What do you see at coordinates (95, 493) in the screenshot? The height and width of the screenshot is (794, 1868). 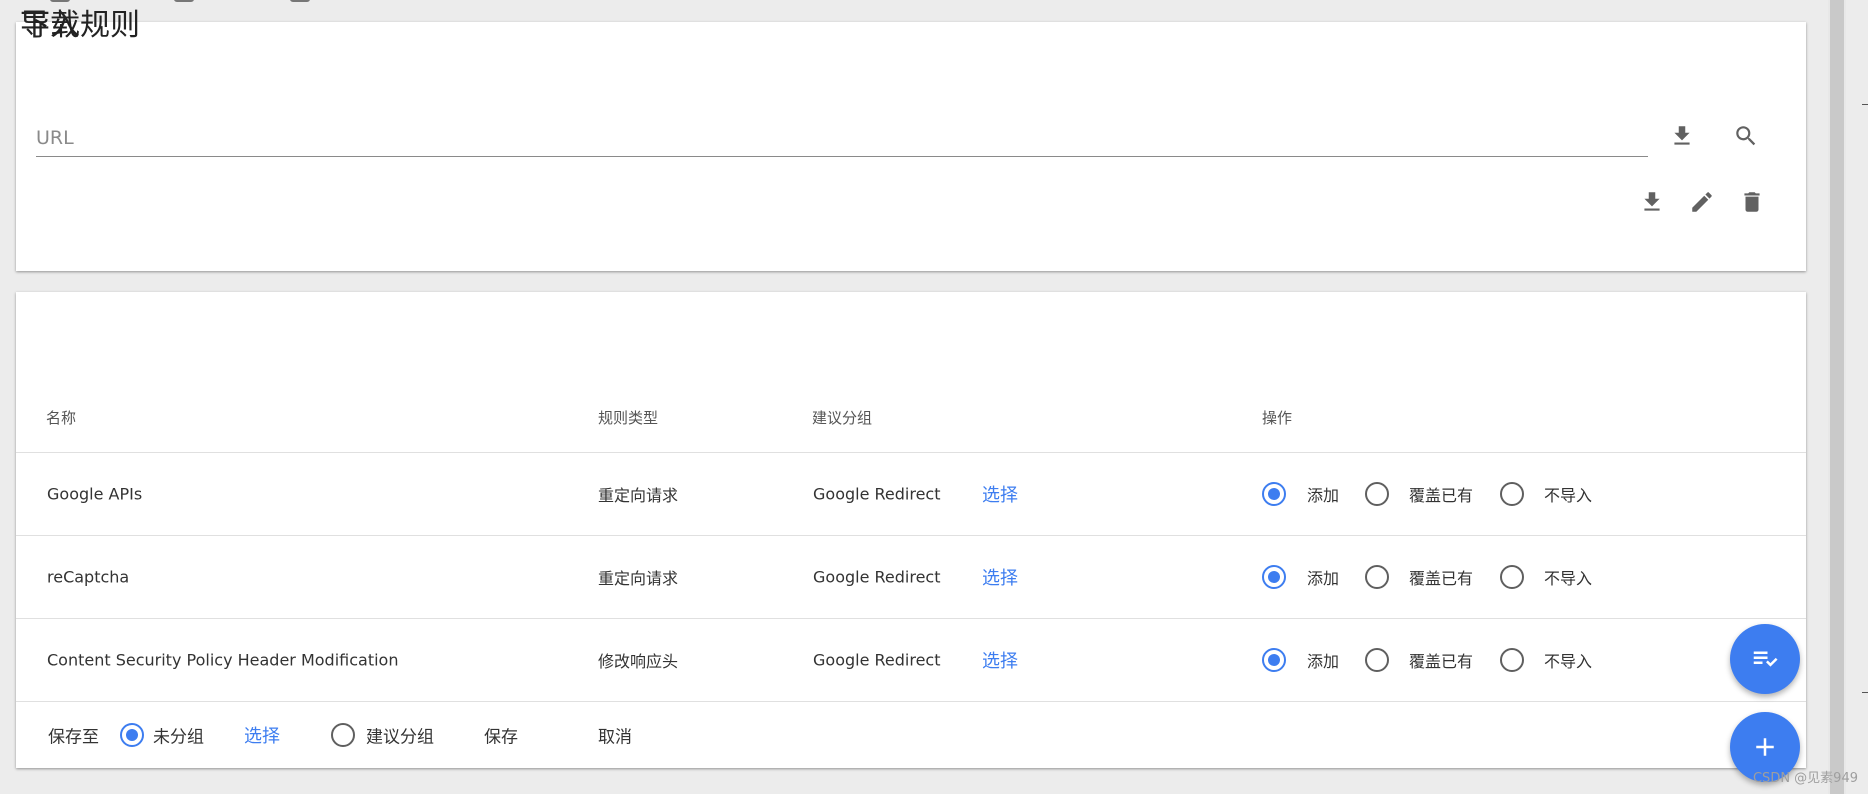 I see `rule-name: Google APIs` at bounding box center [95, 493].